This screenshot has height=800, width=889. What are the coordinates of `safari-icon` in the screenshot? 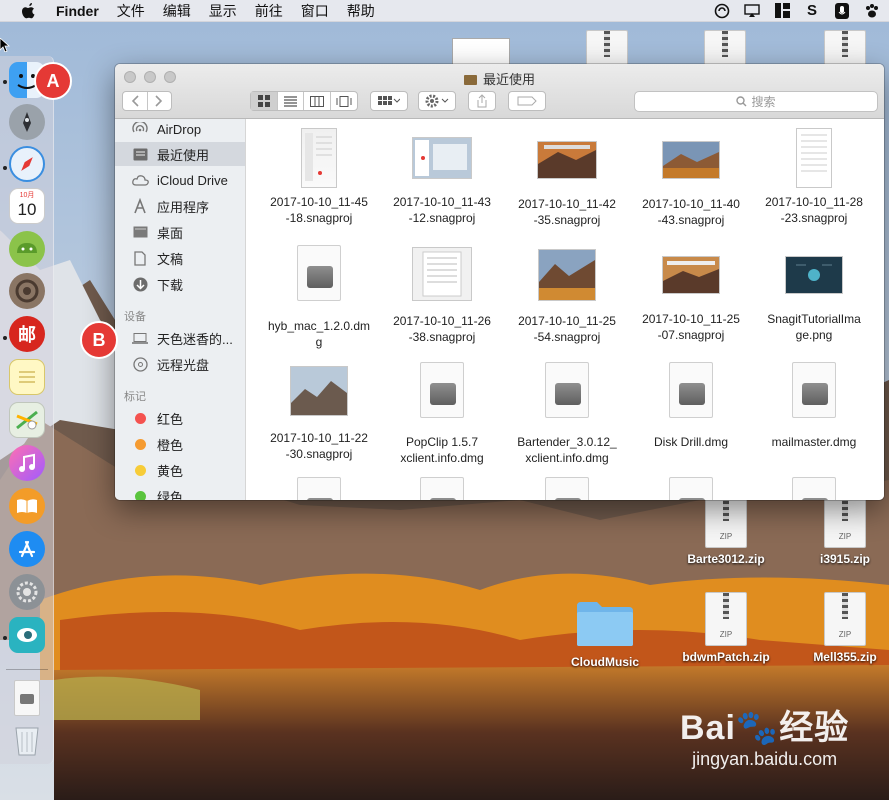 It's located at (27, 164).